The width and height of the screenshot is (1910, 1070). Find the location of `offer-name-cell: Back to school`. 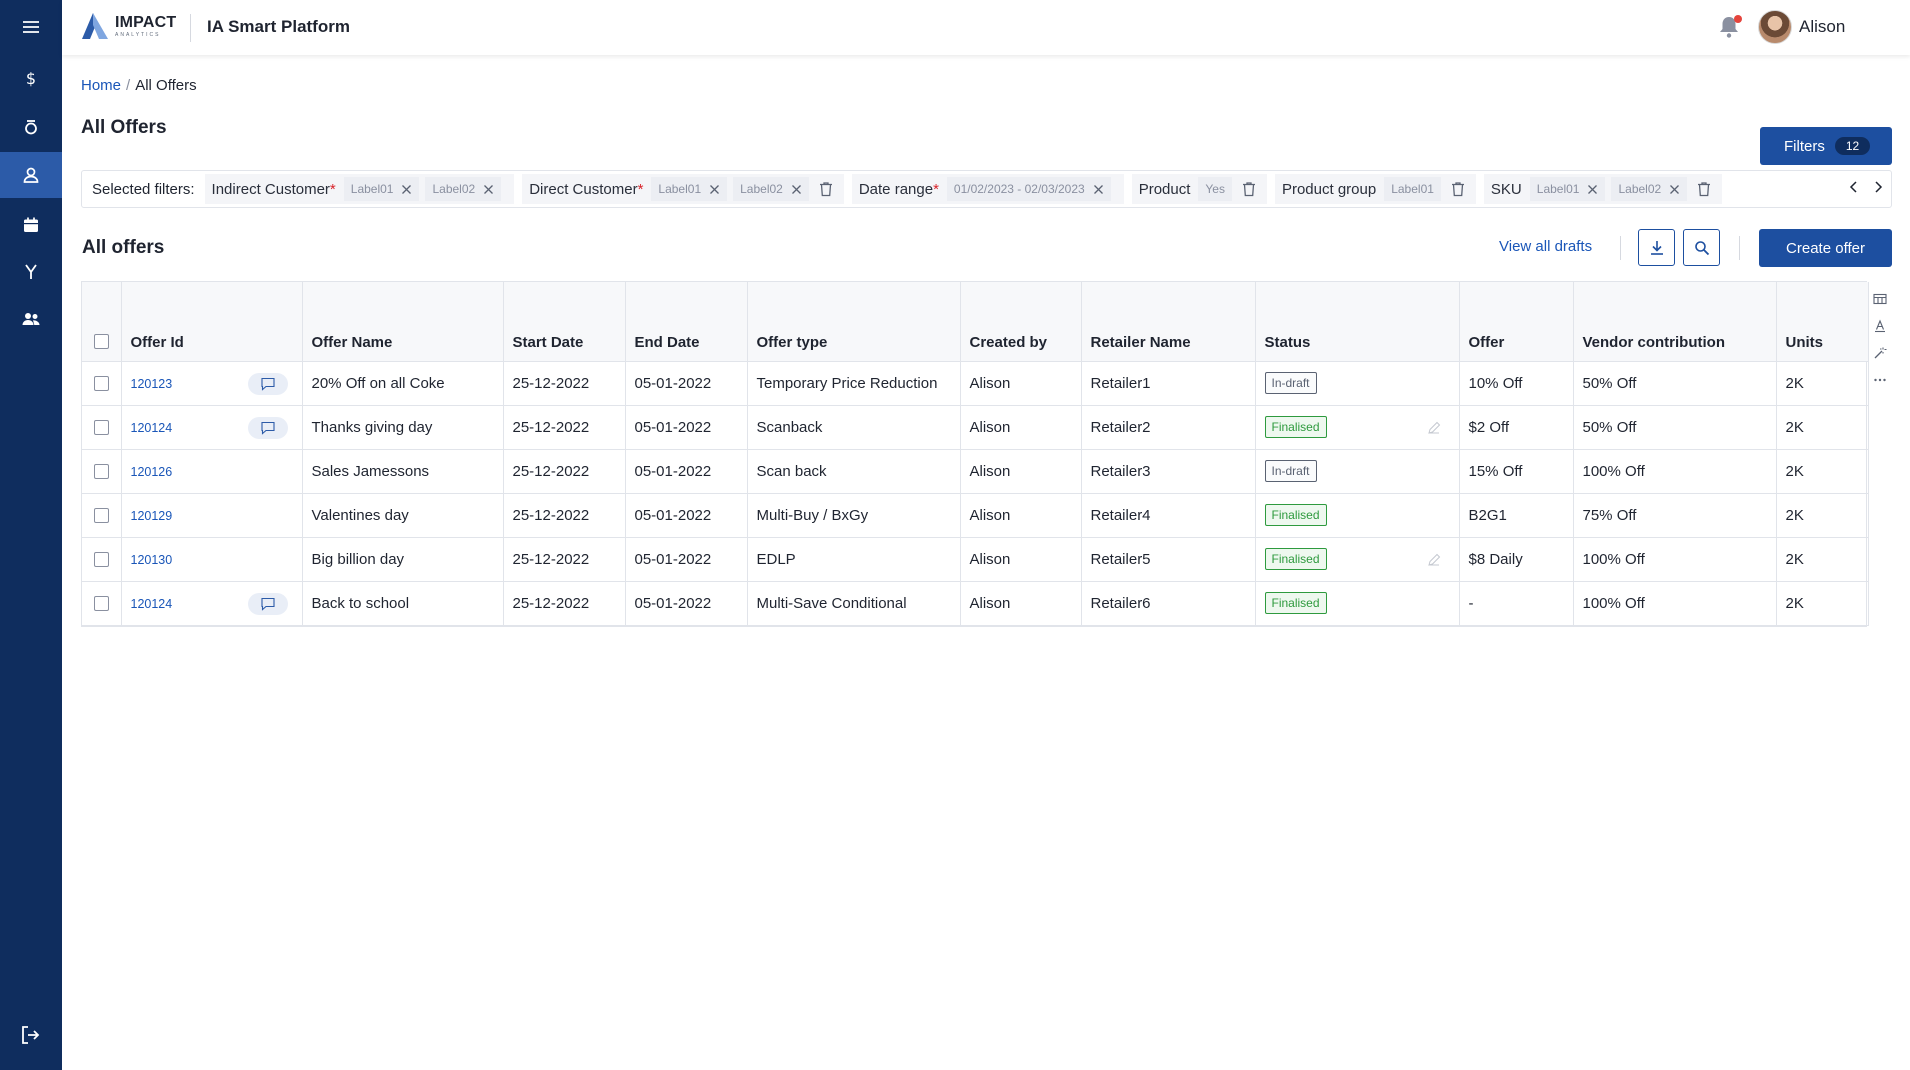

offer-name-cell: Back to school is located at coordinates (403, 603).